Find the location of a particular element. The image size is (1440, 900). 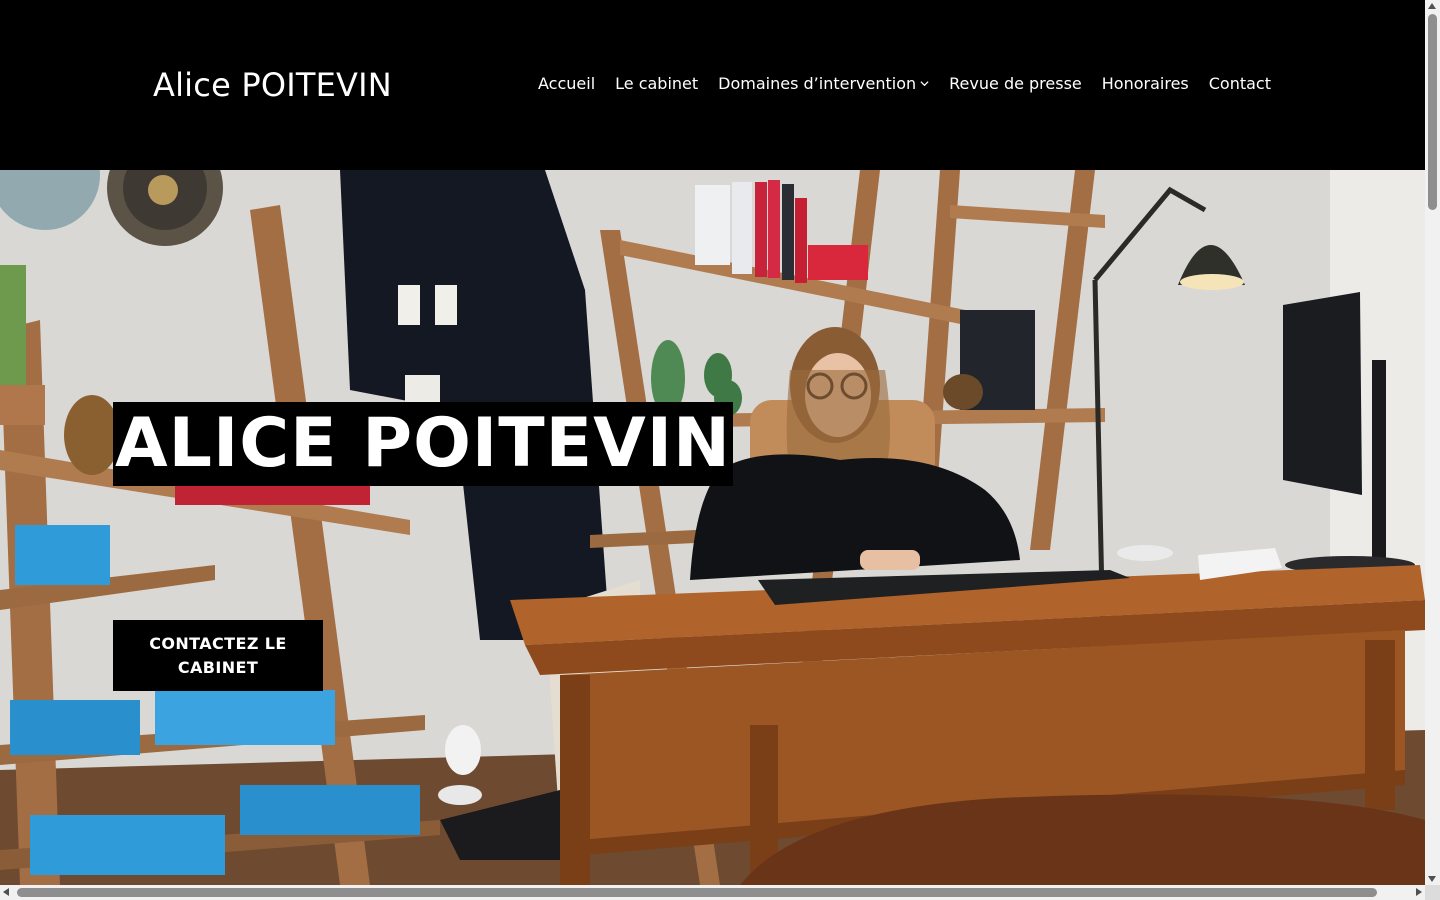

nav-item-le-cabinet: Le cabinet is located at coordinates (656, 83).